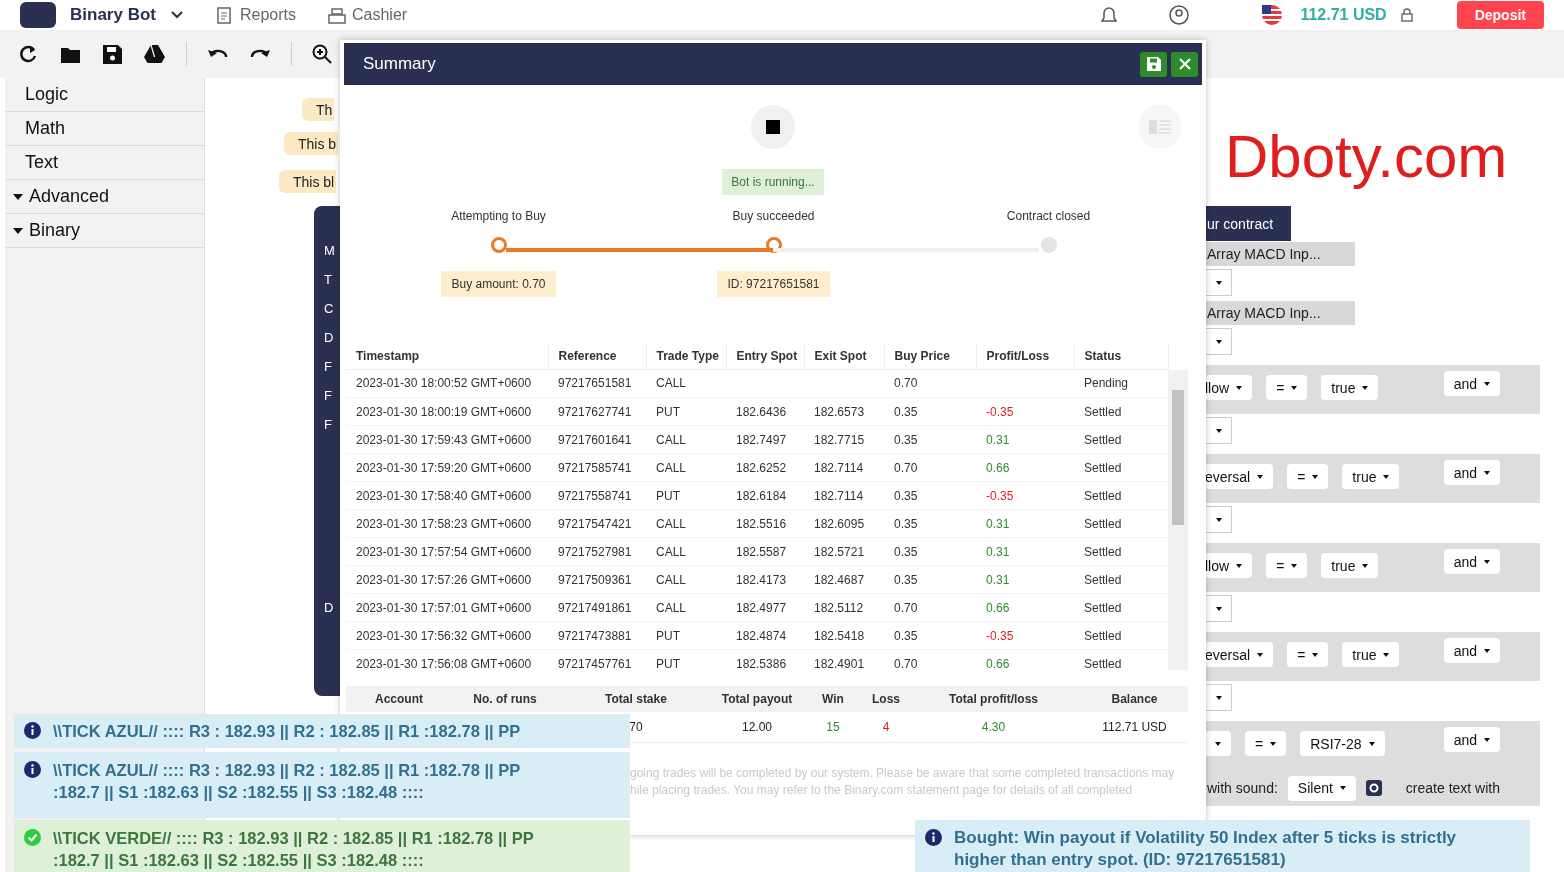 This screenshot has height=872, width=1564. Describe the element at coordinates (104, 231) in the screenshot. I see `toolbox-category: Binary` at that location.